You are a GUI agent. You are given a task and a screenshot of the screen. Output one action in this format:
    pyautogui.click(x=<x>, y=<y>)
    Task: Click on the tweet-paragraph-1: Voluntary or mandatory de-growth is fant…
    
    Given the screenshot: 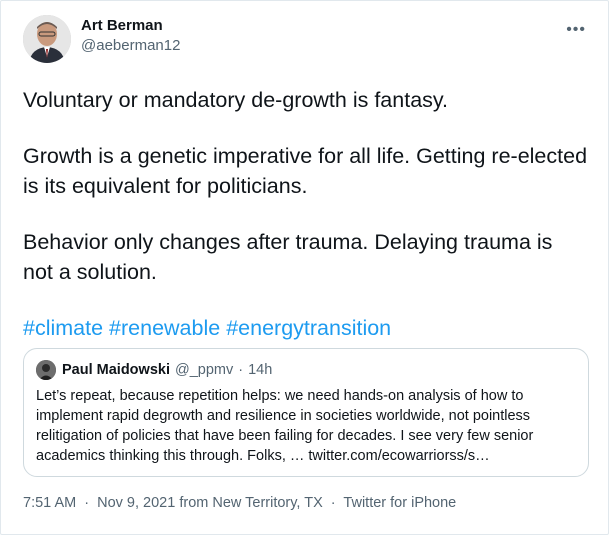 What is the action you would take?
    pyautogui.click(x=236, y=100)
    